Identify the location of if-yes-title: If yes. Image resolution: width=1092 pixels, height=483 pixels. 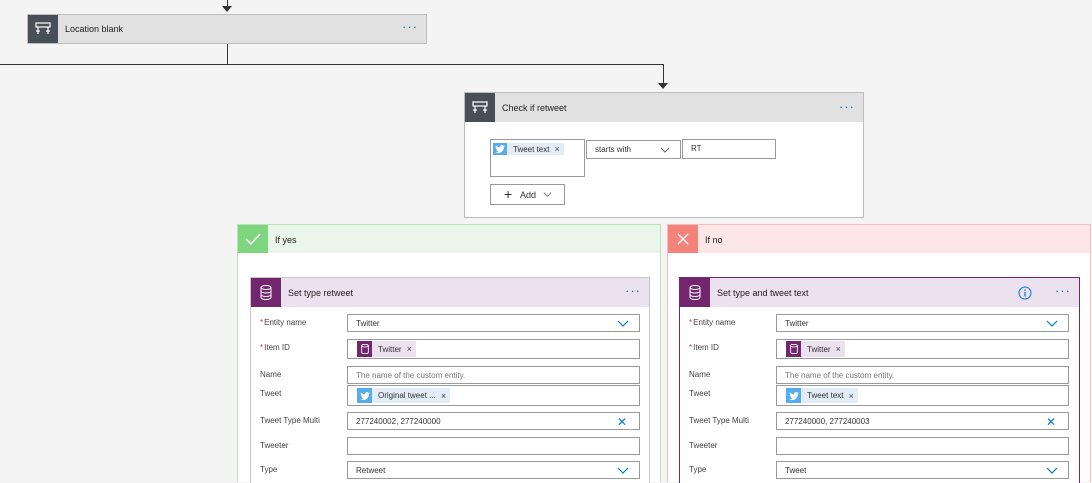
(286, 240).